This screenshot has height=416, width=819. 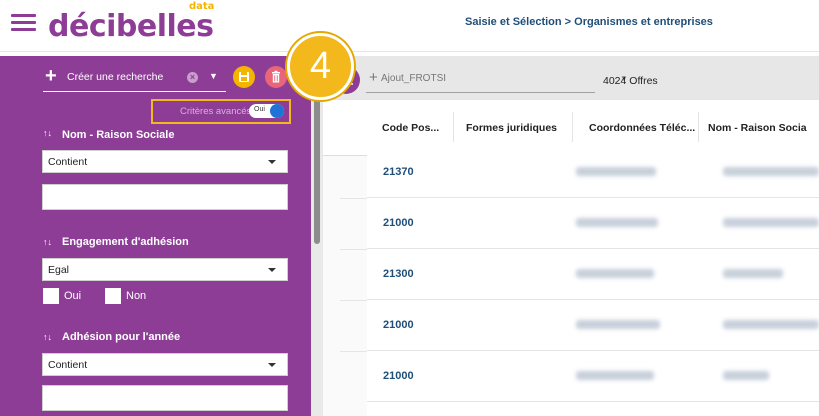 I want to click on table-row: 21300, so click(x=593, y=274).